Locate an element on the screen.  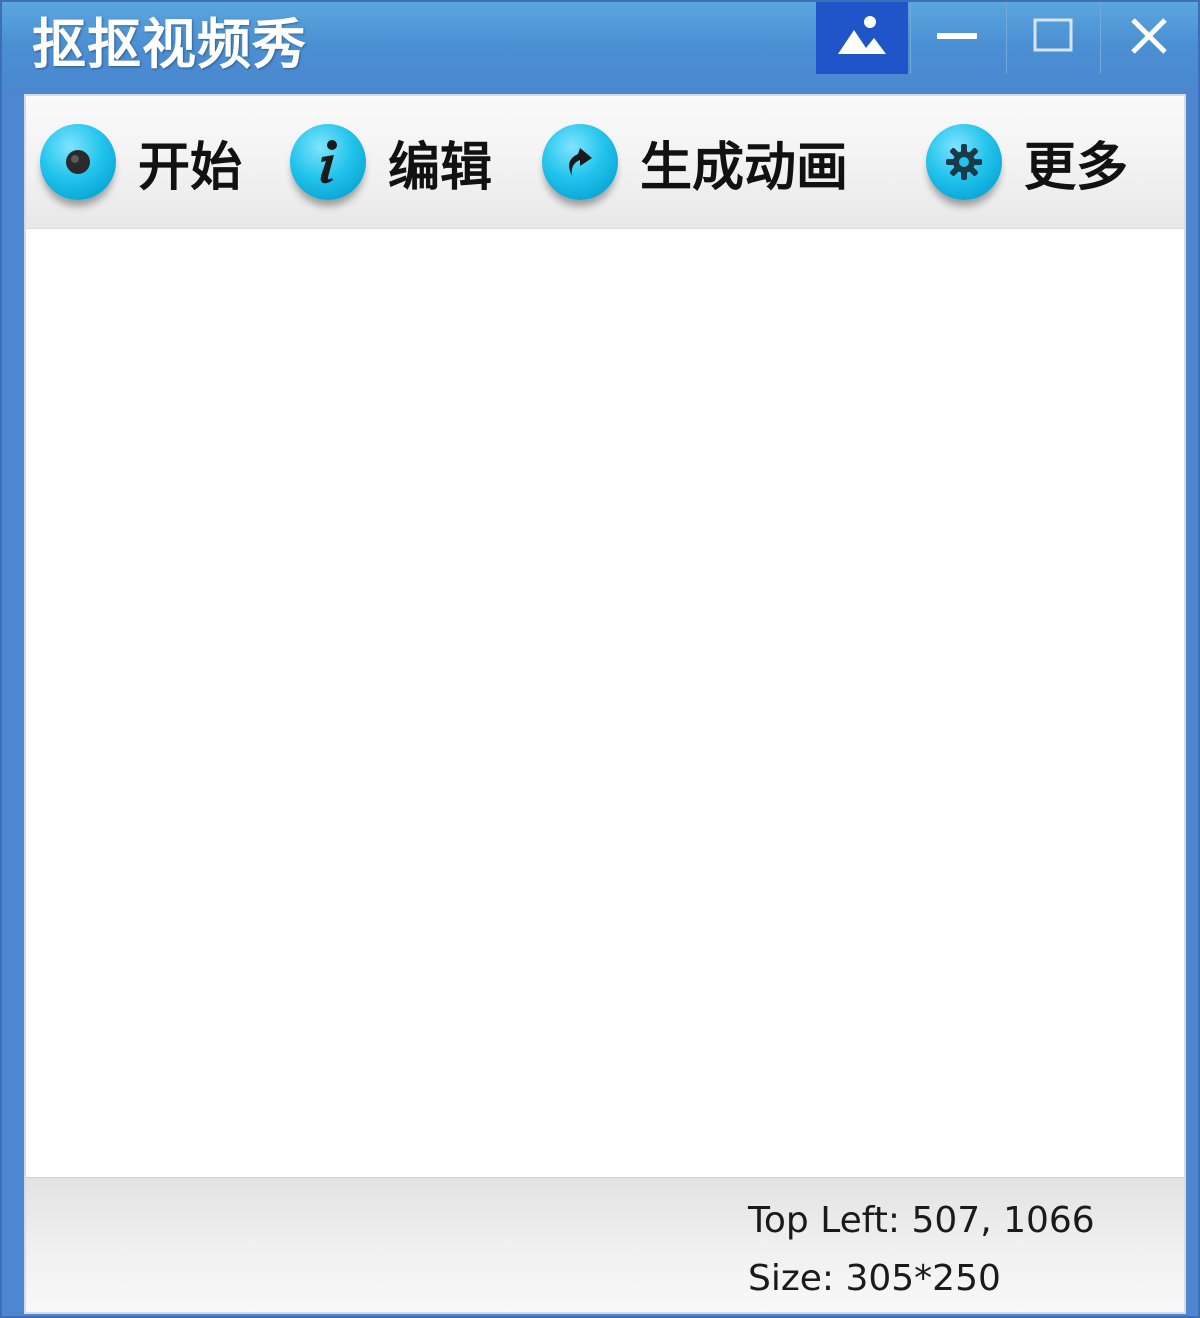
generate-animation-label: 生成动画 is located at coordinates (744, 167).